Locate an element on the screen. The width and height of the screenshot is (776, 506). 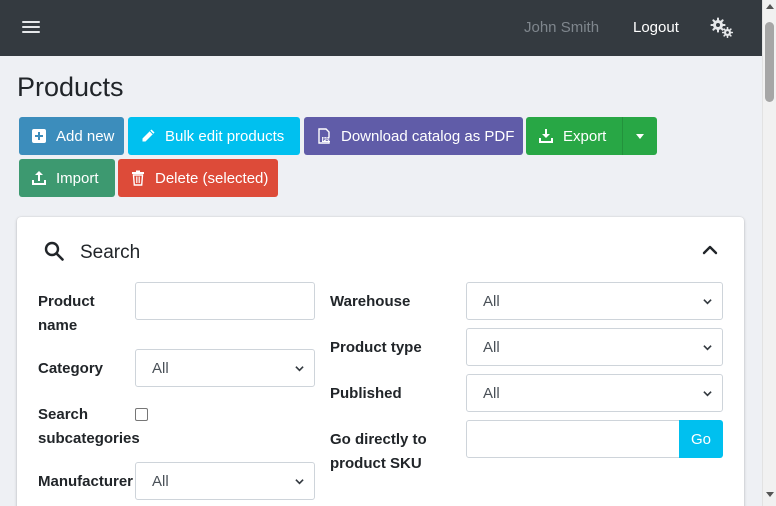
add-new-label: Add new is located at coordinates (85, 136).